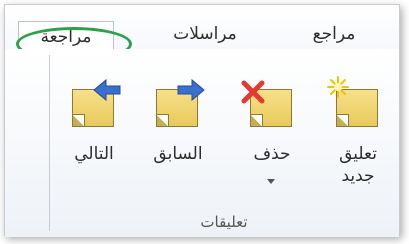 This screenshot has height=244, width=409. Describe the element at coordinates (94, 154) in the screenshot. I see `next-label: التالي` at that location.